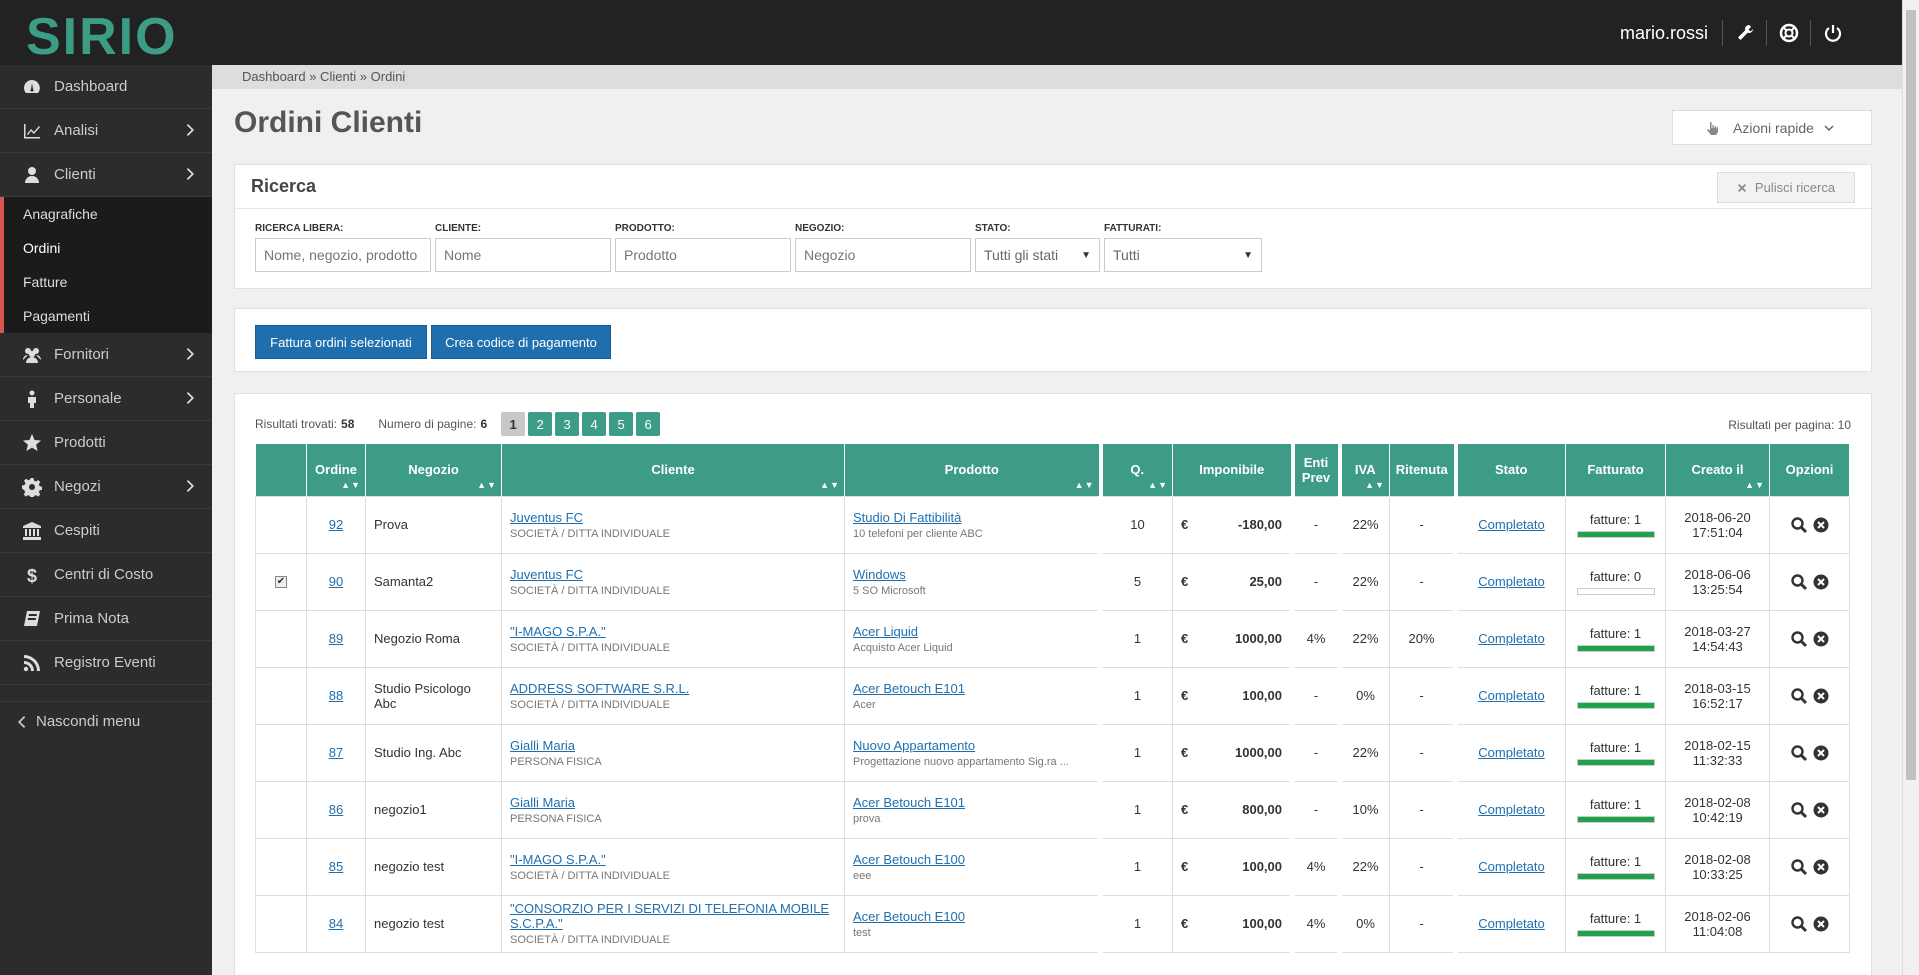 The height and width of the screenshot is (975, 1919). I want to click on column-header-negozio: Negozio ▲▼, so click(433, 470).